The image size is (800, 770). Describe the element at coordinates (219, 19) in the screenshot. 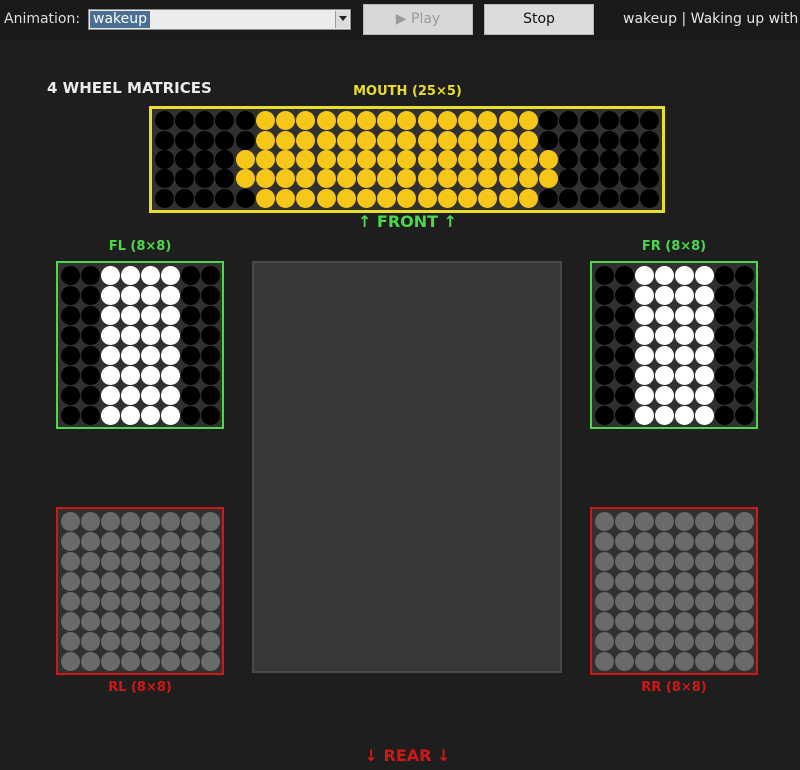

I see `animation-select: wakeup` at that location.